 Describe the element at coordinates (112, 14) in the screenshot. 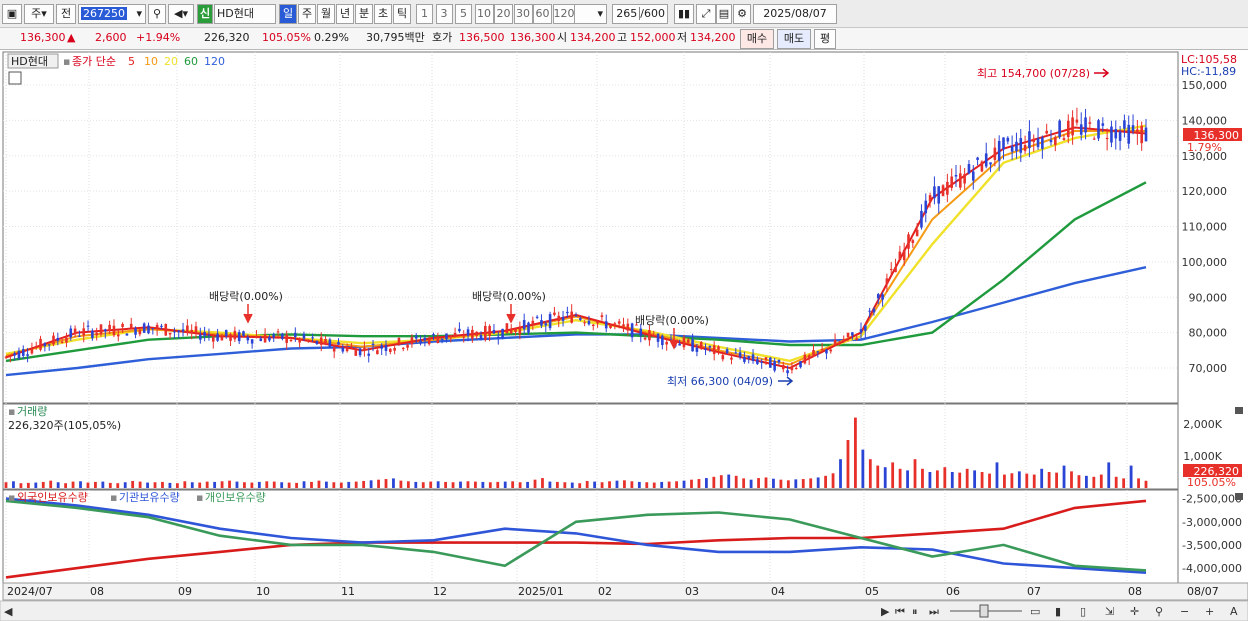

I see `stock-code-input: 267250 ▾` at that location.